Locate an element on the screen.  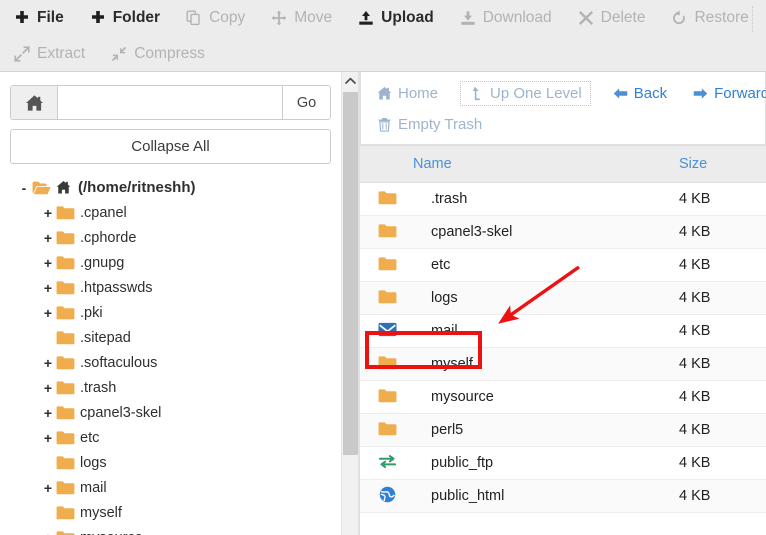
scrollbar-thumb is located at coordinates (350, 273).